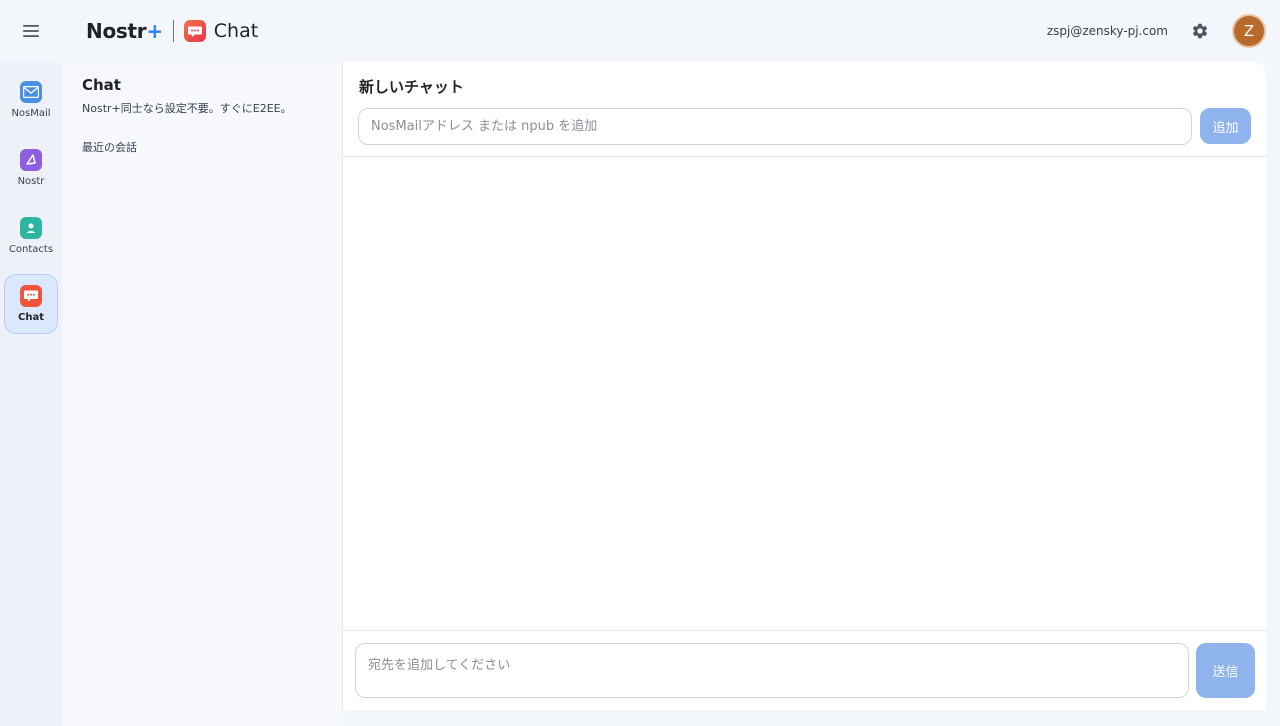  What do you see at coordinates (31, 113) in the screenshot?
I see `rail-item-label: NosMail` at bounding box center [31, 113].